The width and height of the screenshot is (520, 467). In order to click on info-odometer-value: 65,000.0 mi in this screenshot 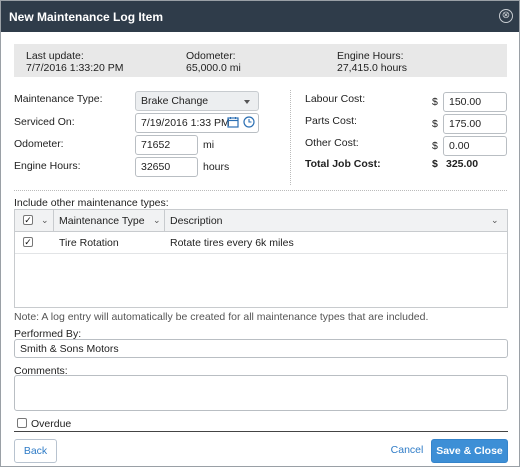, I will do `click(213, 68)`.